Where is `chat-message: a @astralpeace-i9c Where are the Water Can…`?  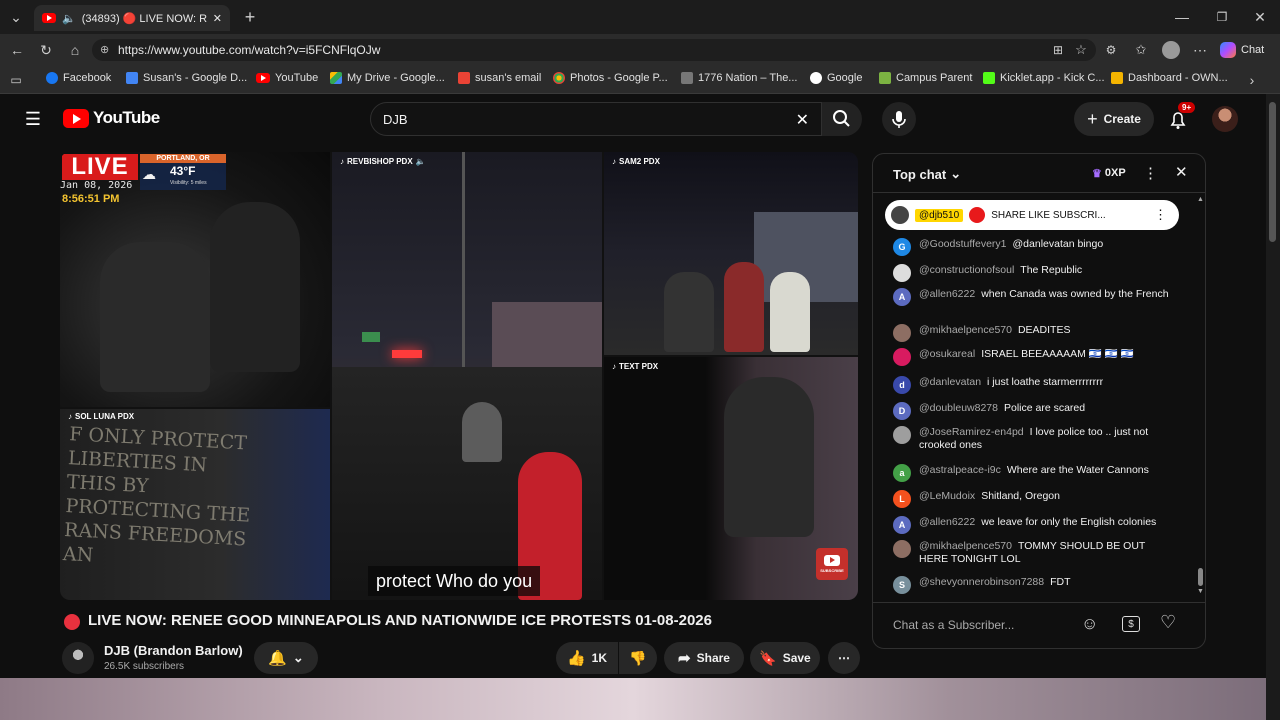
chat-message: a @astralpeace-i9c Where are the Water Can… is located at coordinates (1033, 473).